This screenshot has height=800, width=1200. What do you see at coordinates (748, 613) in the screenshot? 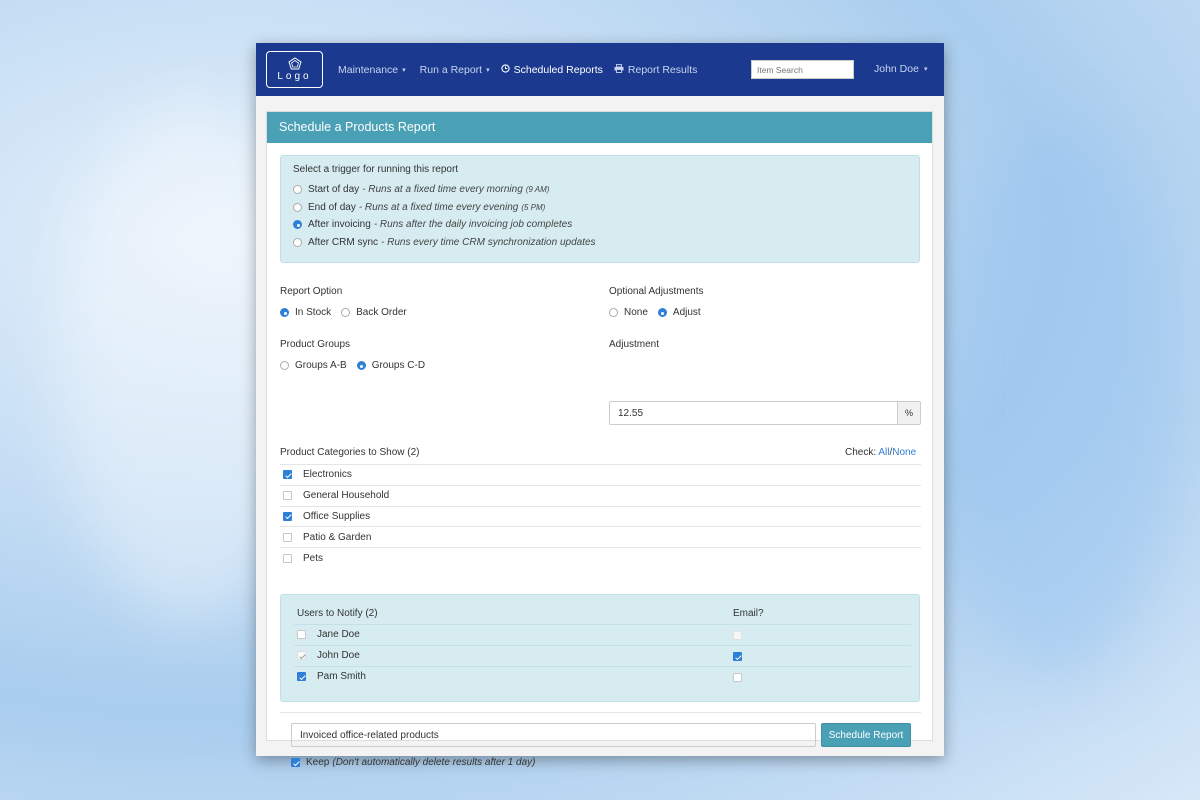
I see `email-column-label: Email?` at bounding box center [748, 613].